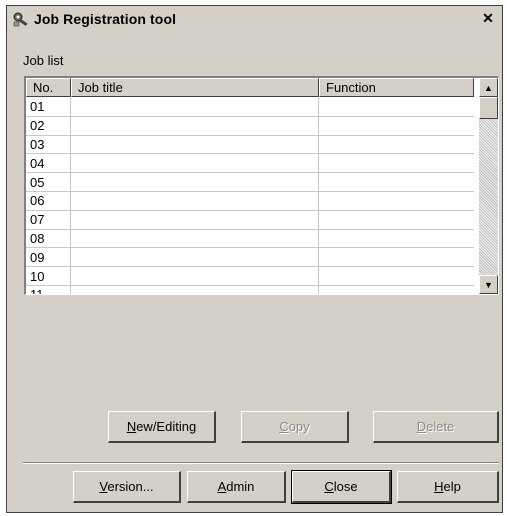 The height and width of the screenshot is (516, 507). What do you see at coordinates (48, 200) in the screenshot?
I see `cell-no: 06` at bounding box center [48, 200].